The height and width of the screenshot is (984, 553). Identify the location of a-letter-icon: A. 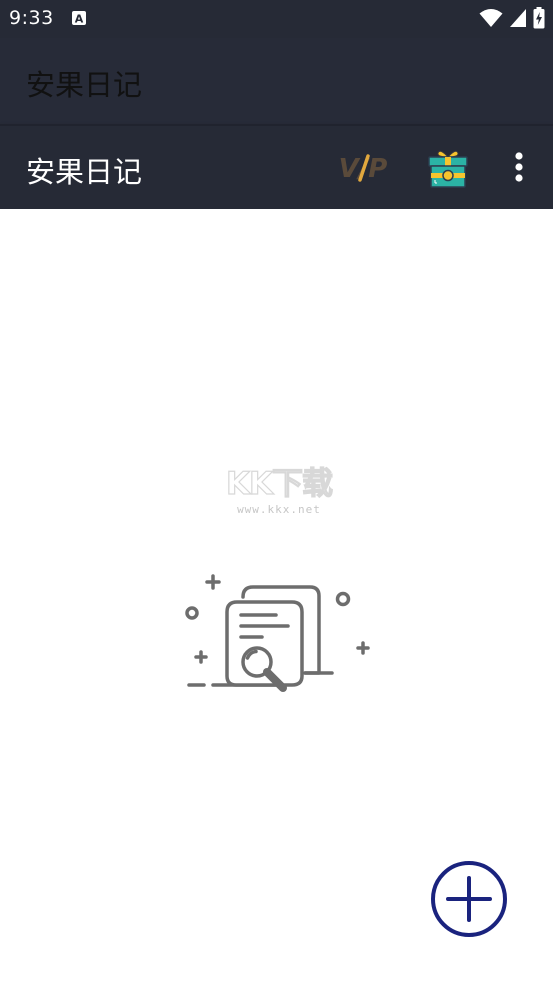
(79, 18).